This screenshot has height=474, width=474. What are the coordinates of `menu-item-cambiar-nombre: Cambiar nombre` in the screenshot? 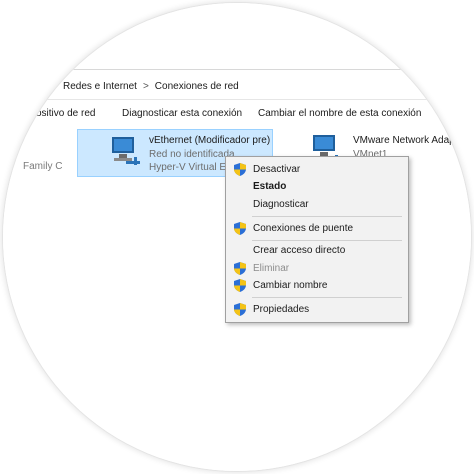 It's located at (317, 286).